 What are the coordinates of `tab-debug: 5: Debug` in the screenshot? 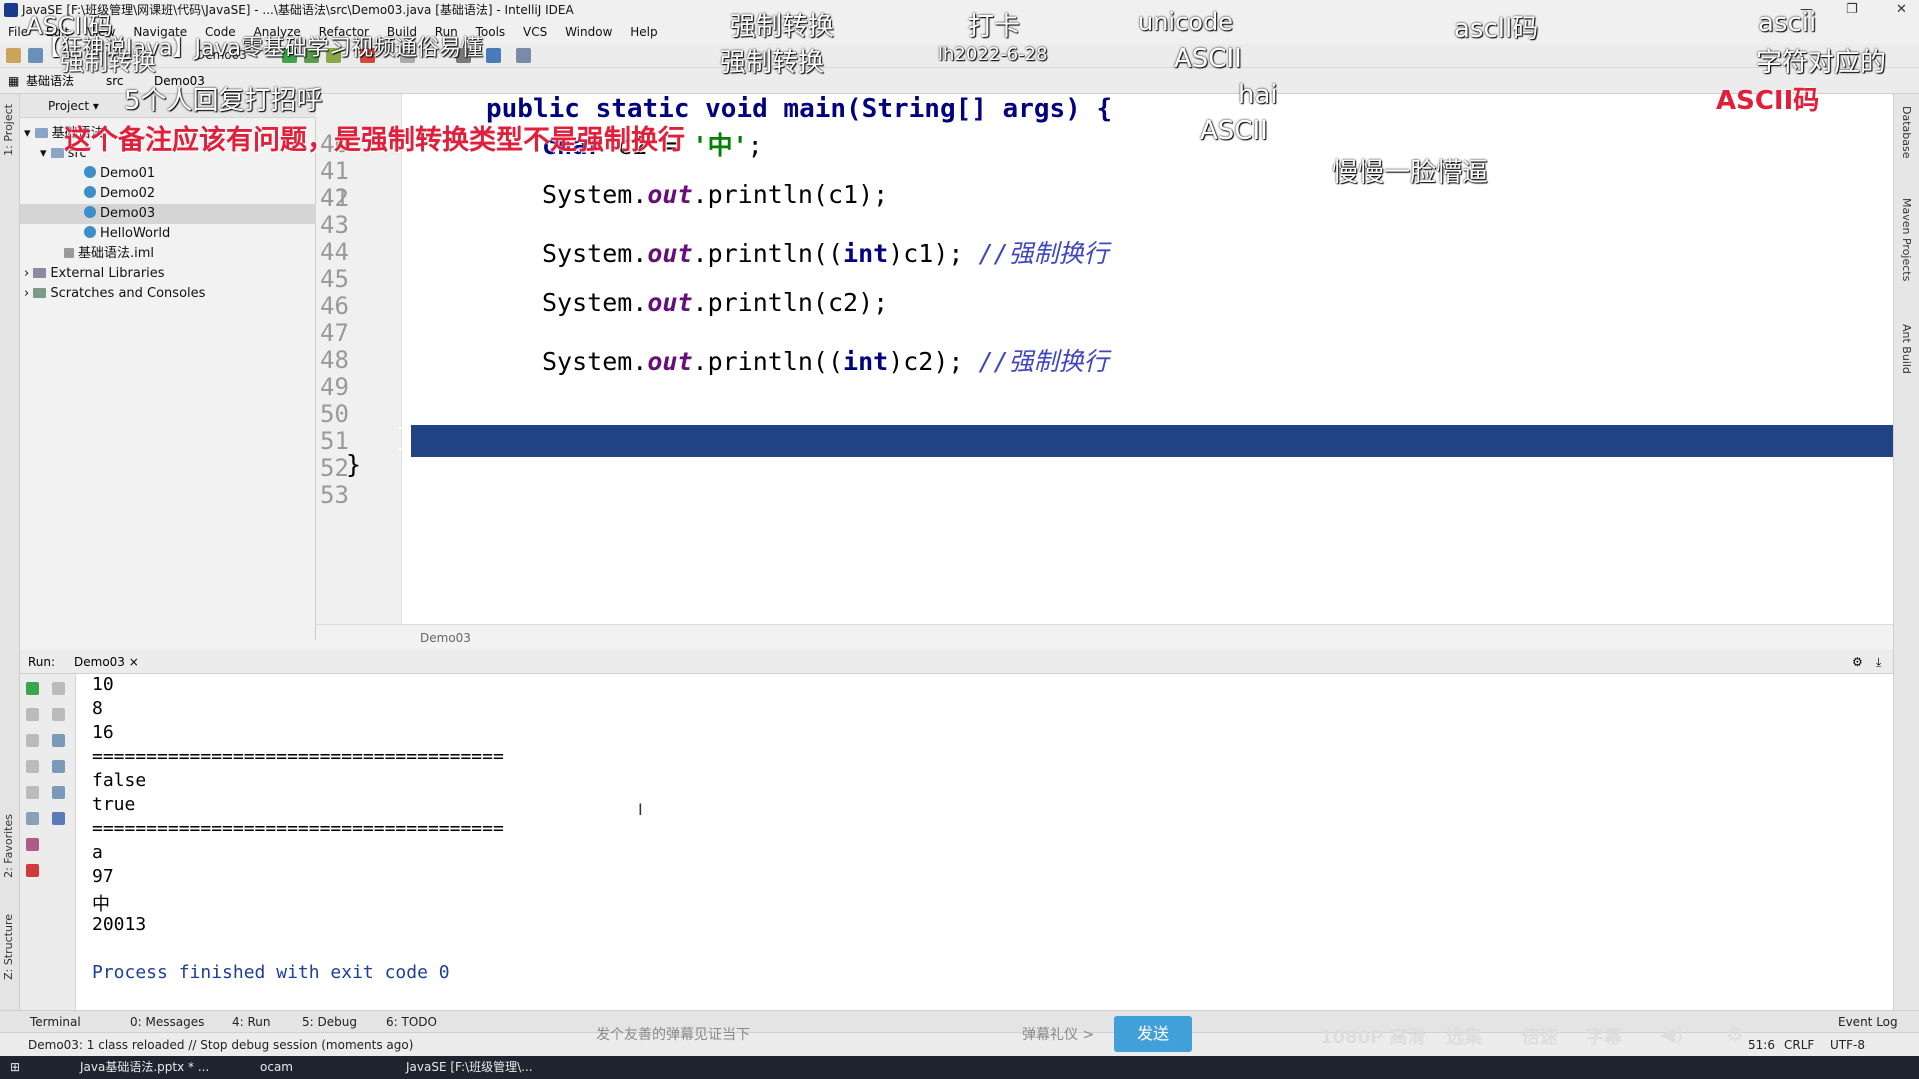 It's located at (329, 1022).